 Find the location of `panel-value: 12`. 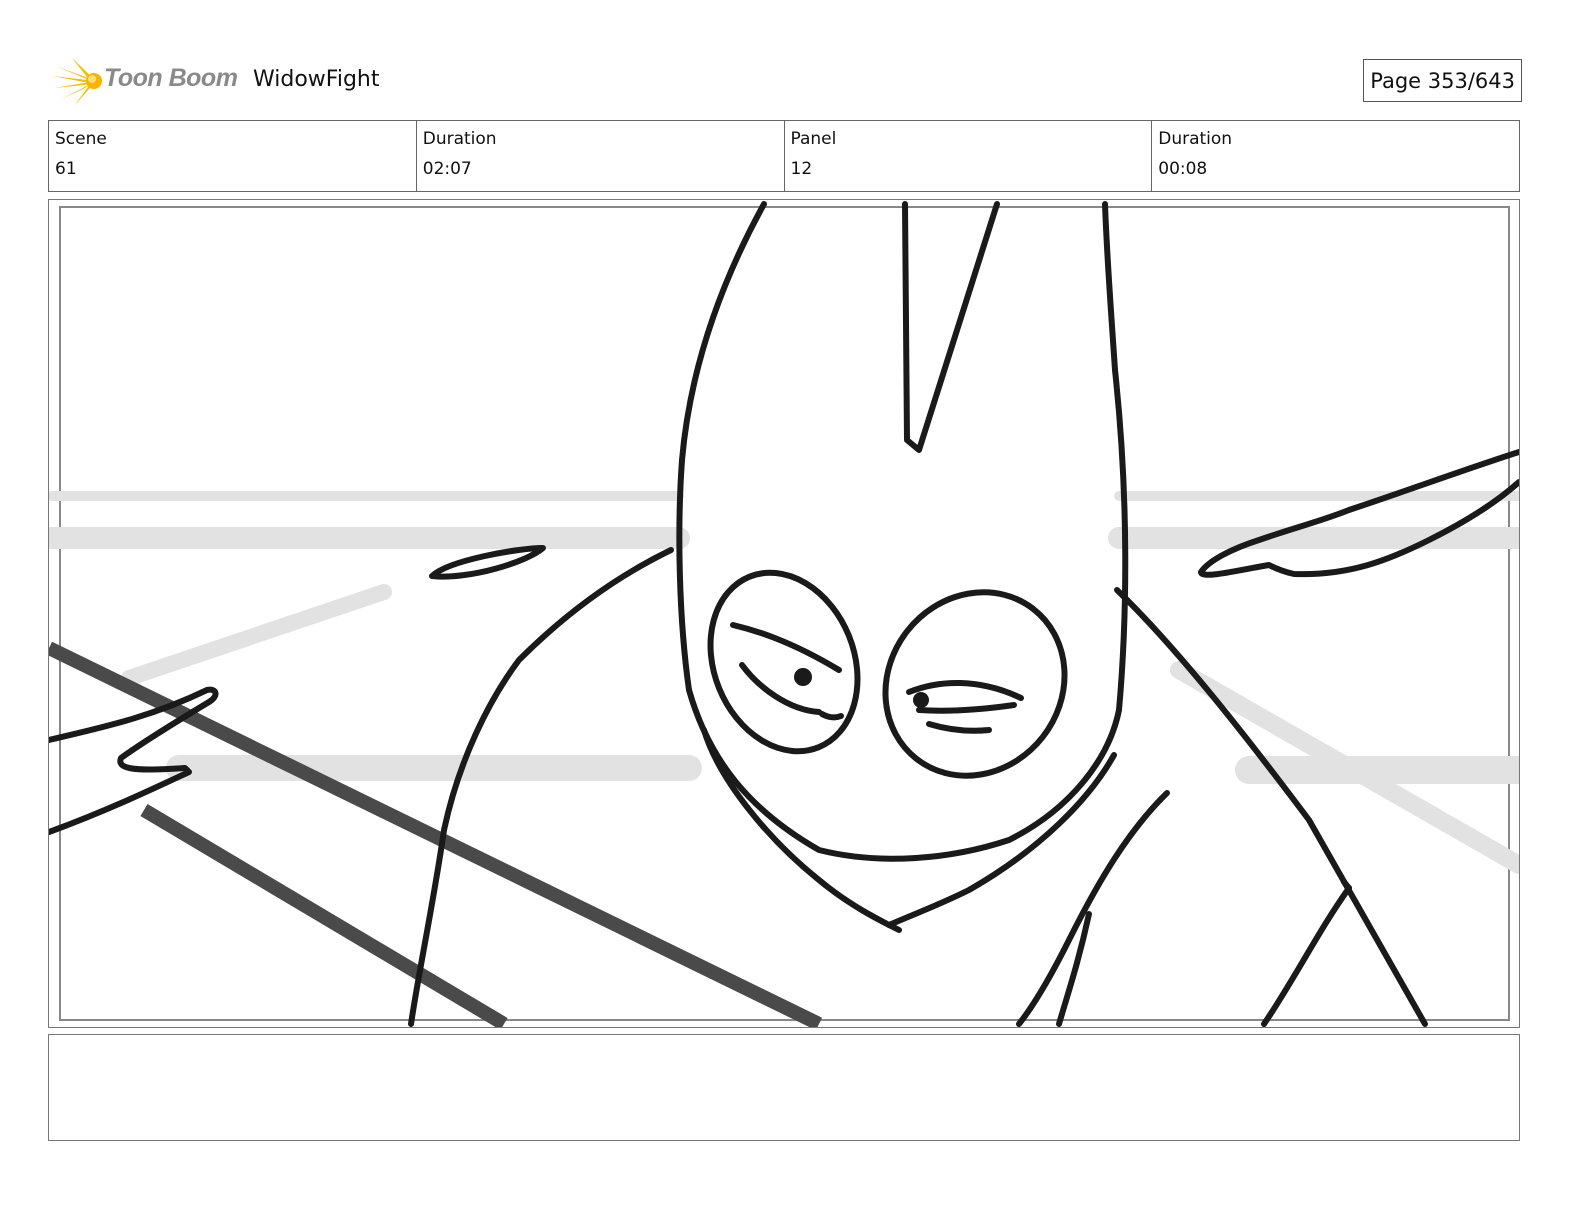

panel-value: 12 is located at coordinates (801, 169).